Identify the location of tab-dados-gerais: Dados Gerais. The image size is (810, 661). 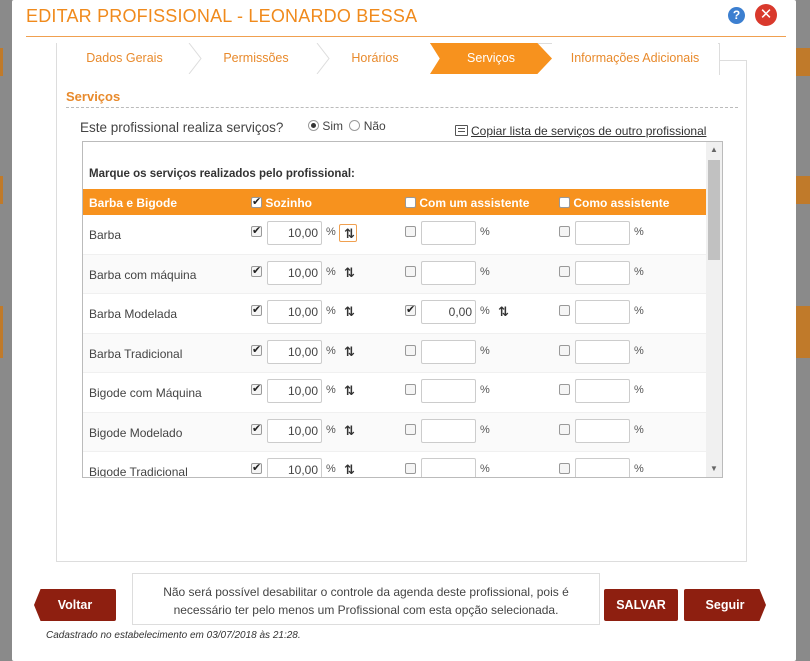
(124, 58).